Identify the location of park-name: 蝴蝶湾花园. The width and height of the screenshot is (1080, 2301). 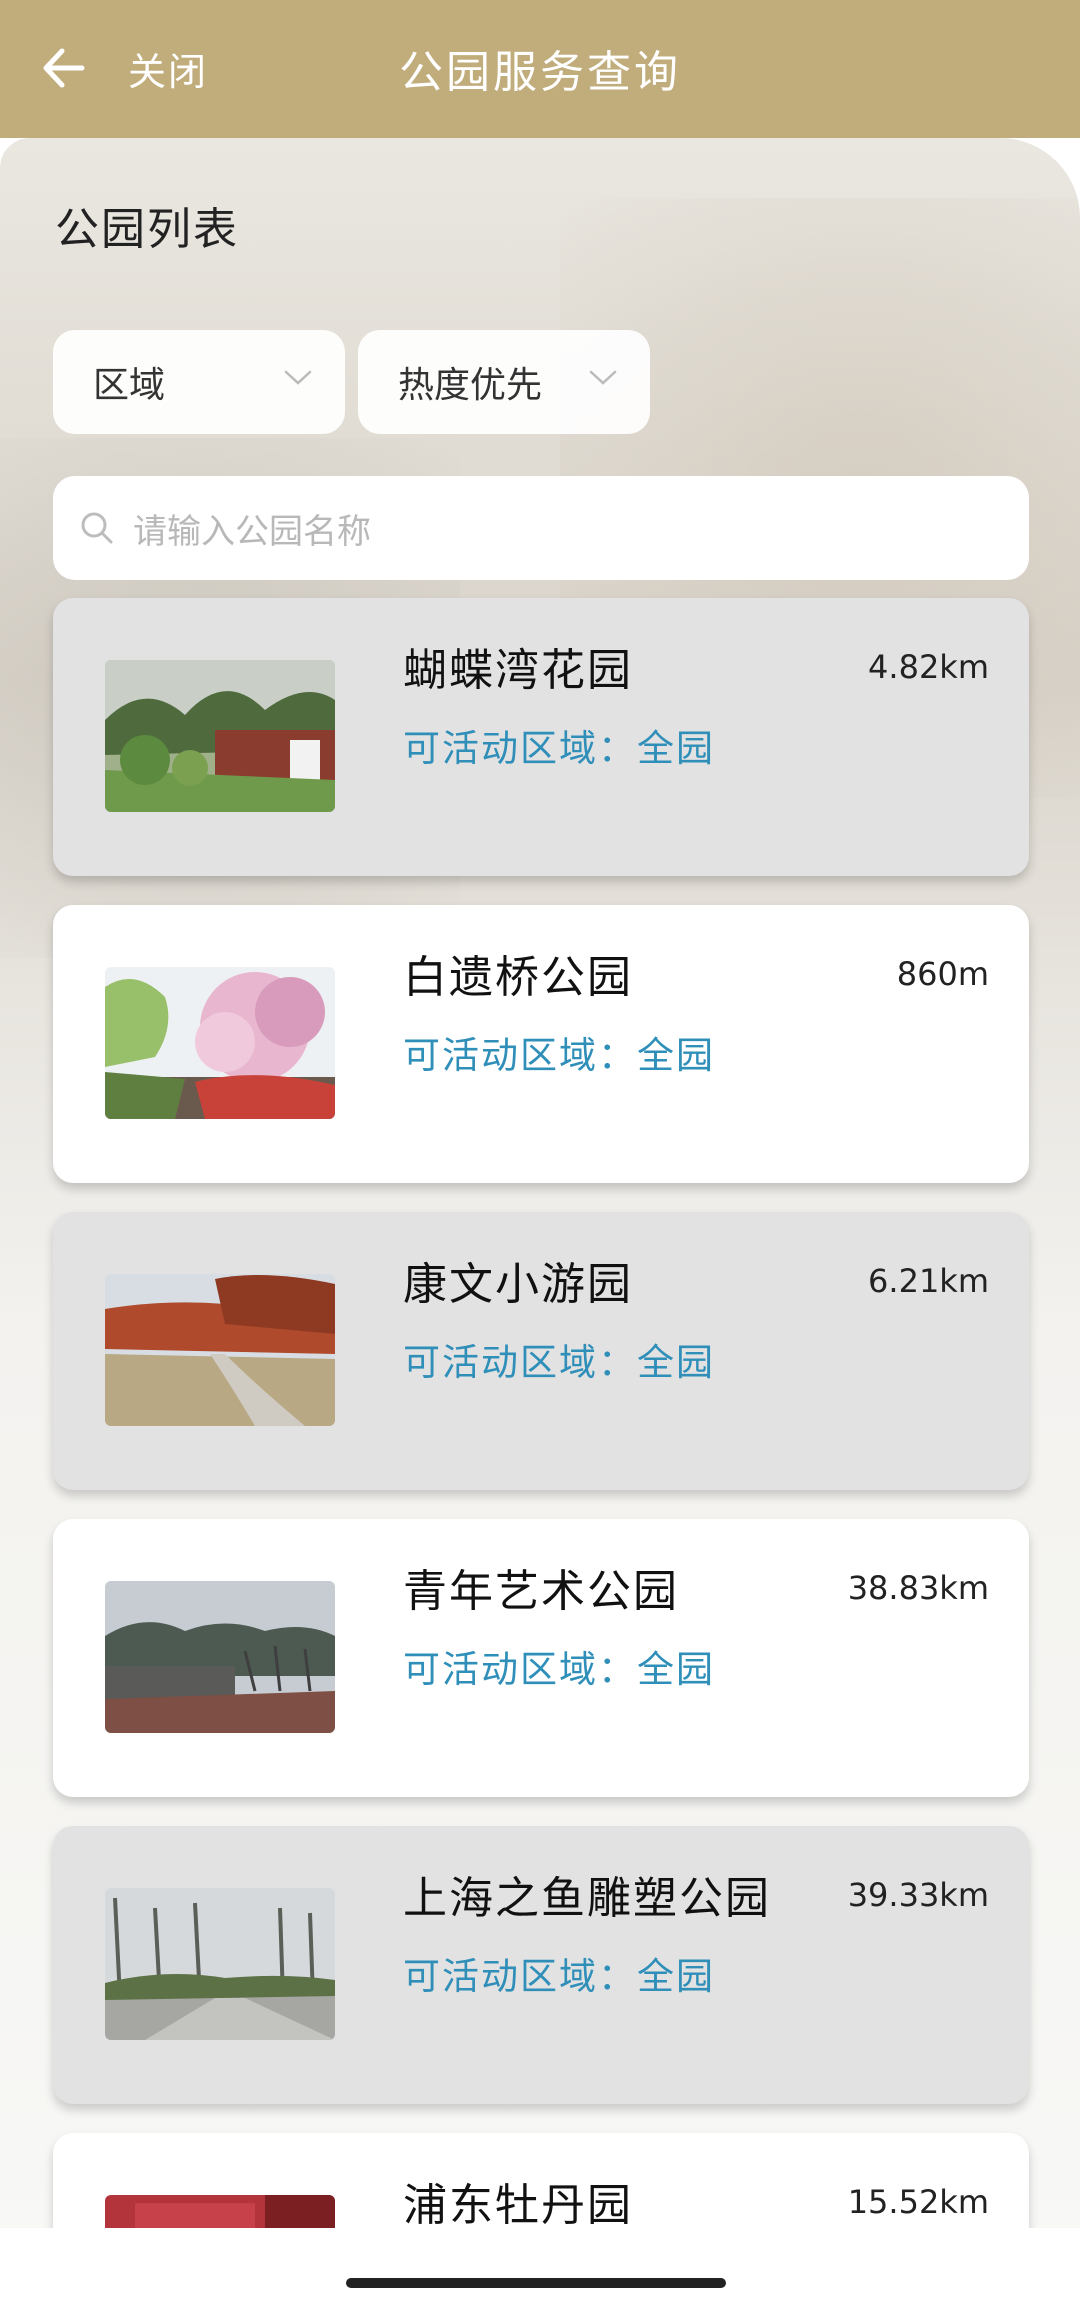
(518, 670).